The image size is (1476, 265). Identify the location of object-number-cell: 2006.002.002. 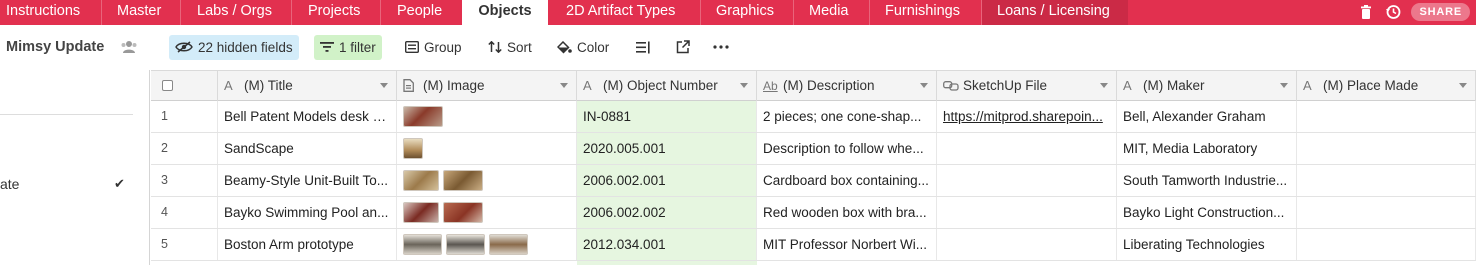
(667, 212).